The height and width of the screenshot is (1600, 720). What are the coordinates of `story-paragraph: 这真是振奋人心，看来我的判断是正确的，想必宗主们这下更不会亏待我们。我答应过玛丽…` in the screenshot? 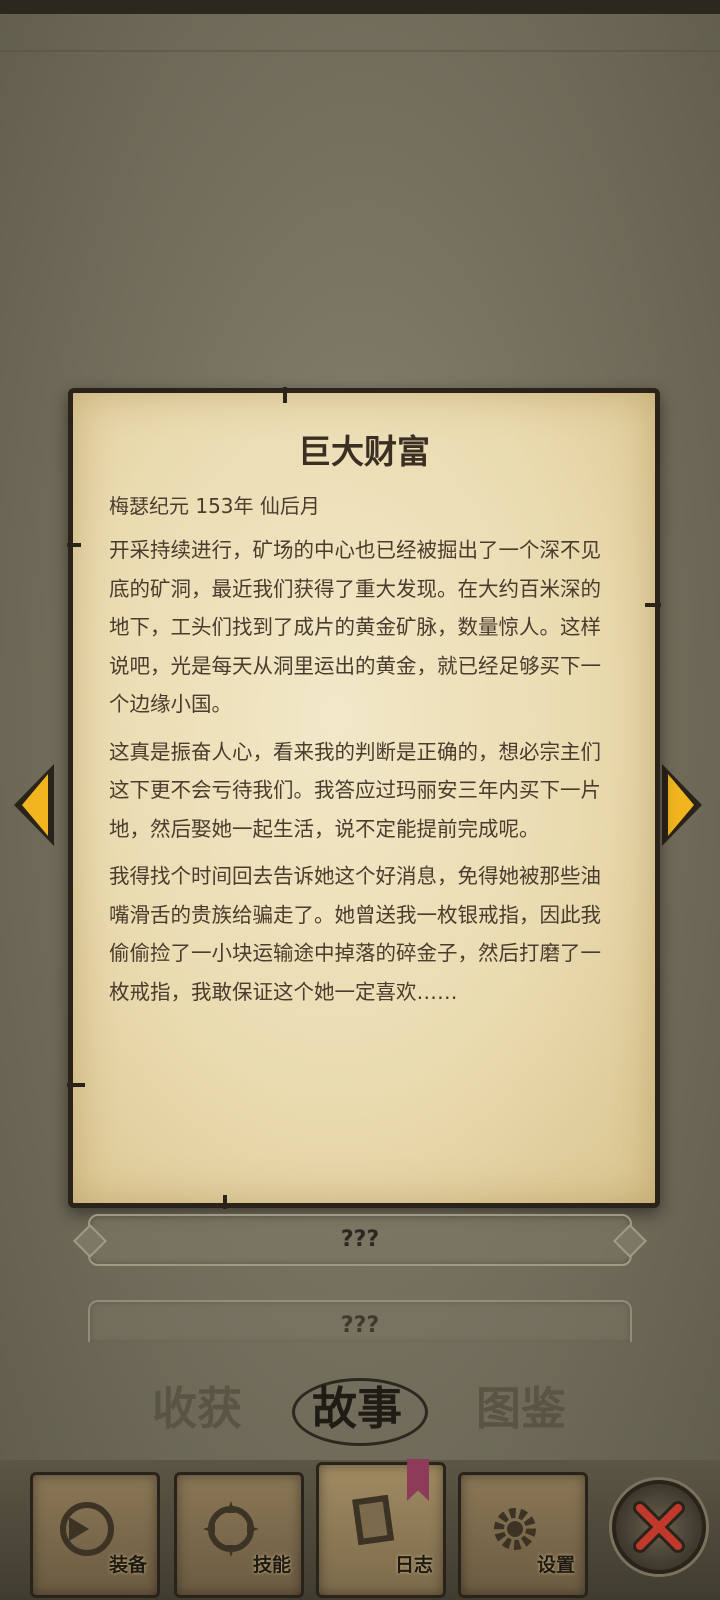 It's located at (355, 790).